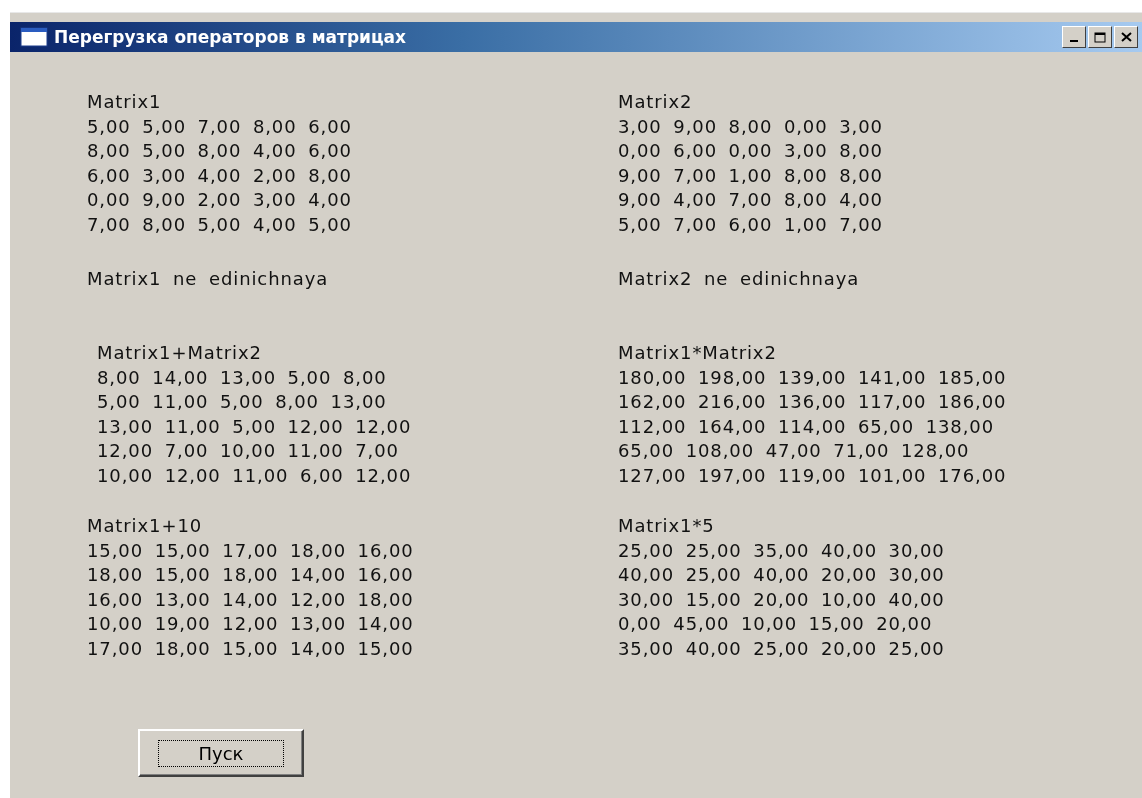 The image size is (1142, 798). I want to click on maximize-button, so click(1100, 37).